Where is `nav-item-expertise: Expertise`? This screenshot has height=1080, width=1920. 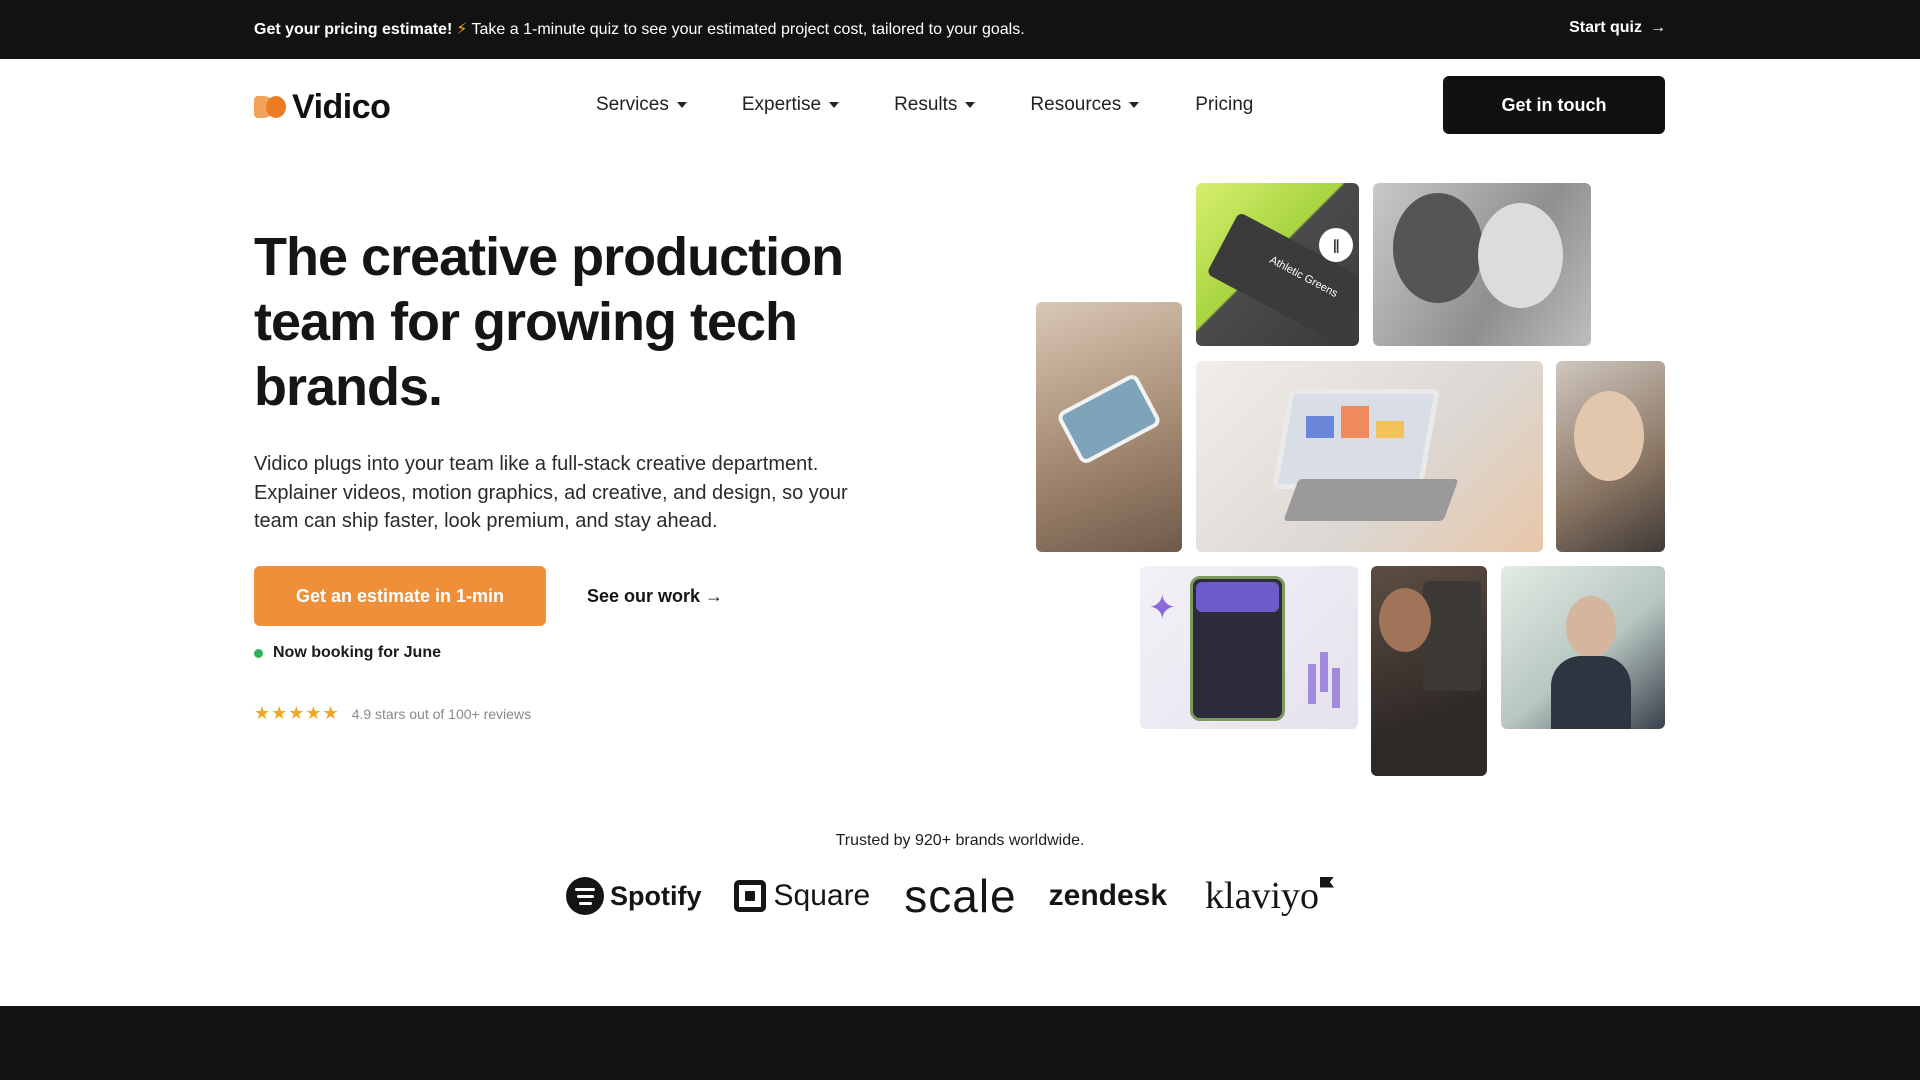
nav-item-expertise: Expertise is located at coordinates (790, 105).